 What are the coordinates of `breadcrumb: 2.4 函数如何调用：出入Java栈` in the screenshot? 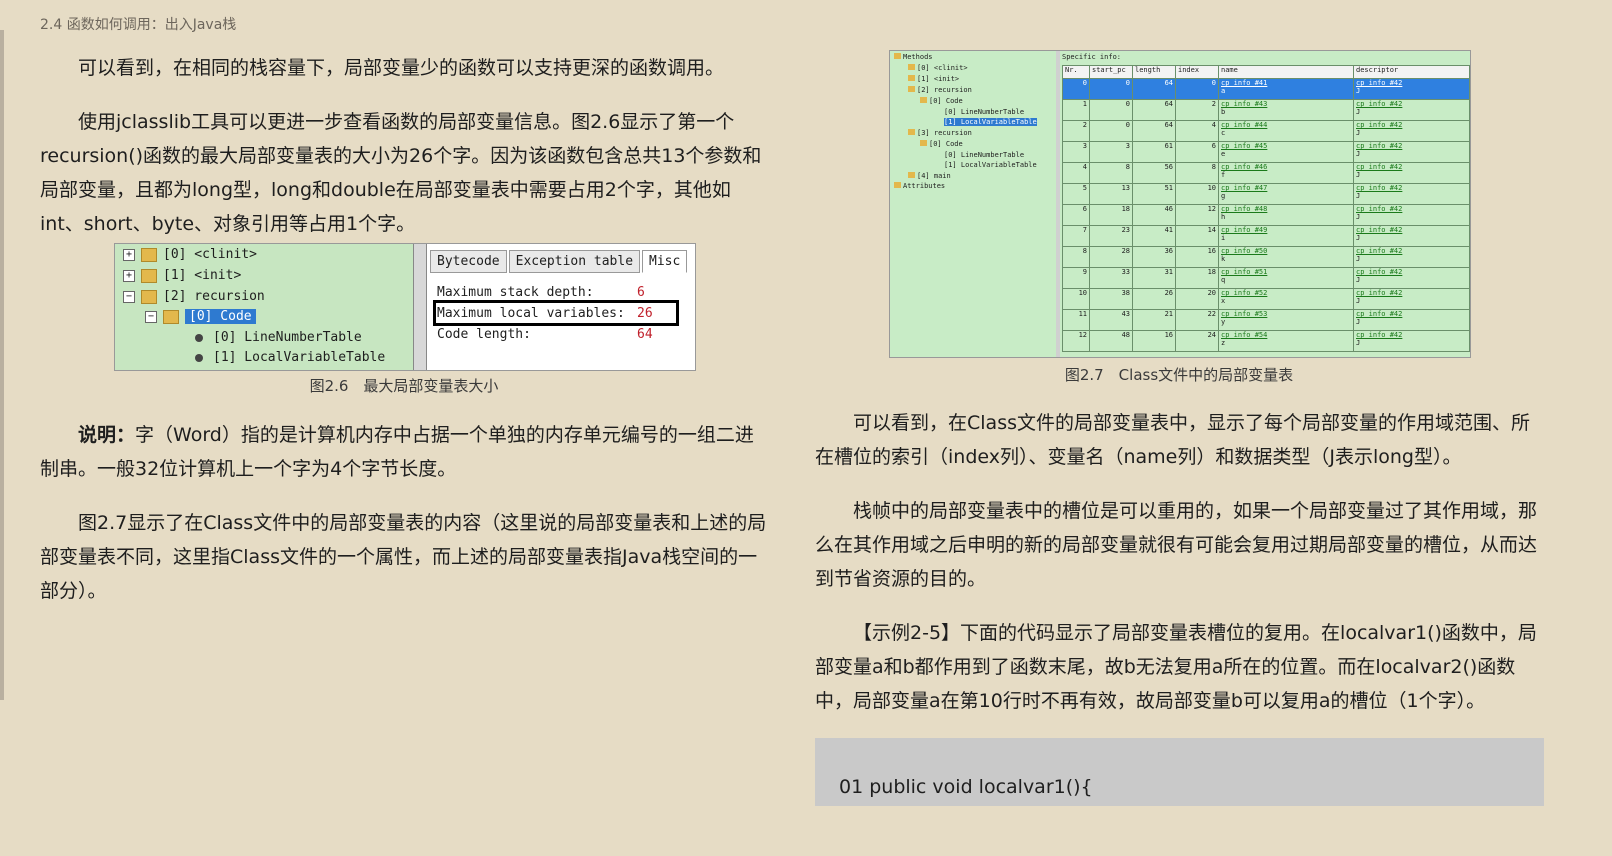 It's located at (138, 25).